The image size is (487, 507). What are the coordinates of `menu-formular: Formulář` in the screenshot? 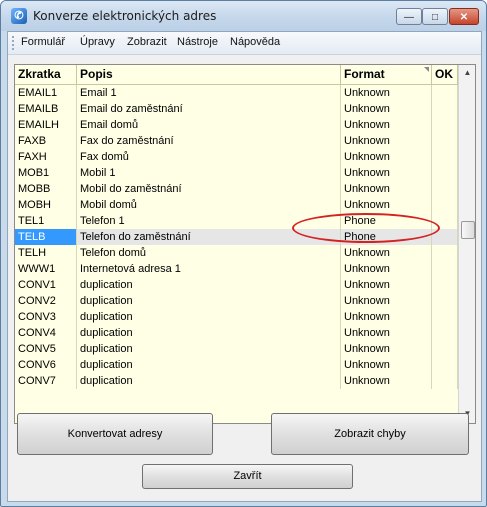 It's located at (43, 42).